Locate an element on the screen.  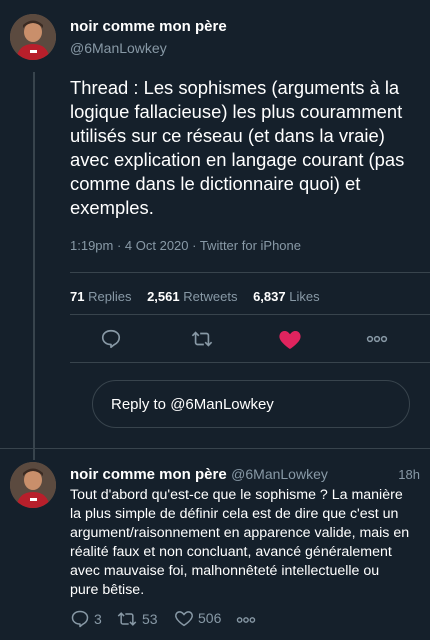
reply-count: 3 is located at coordinates (98, 619).